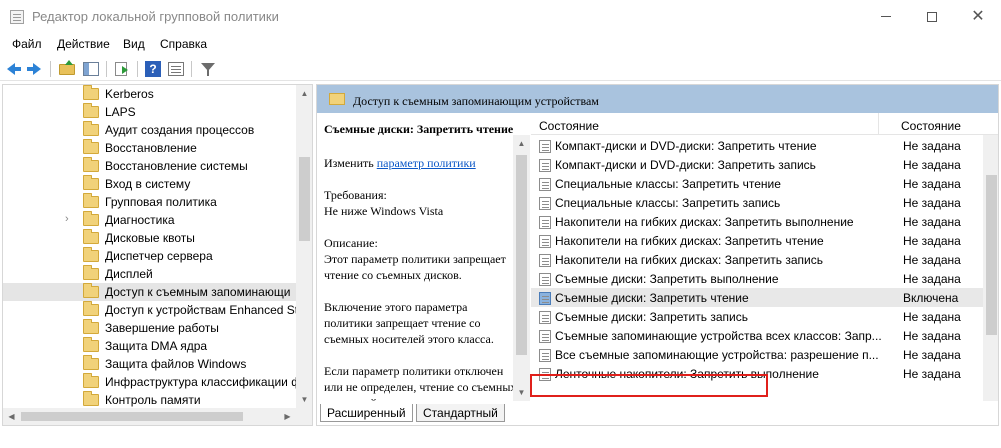 This screenshot has width=1001, height=448. I want to click on show-hide-tree-button, so click(91, 69).